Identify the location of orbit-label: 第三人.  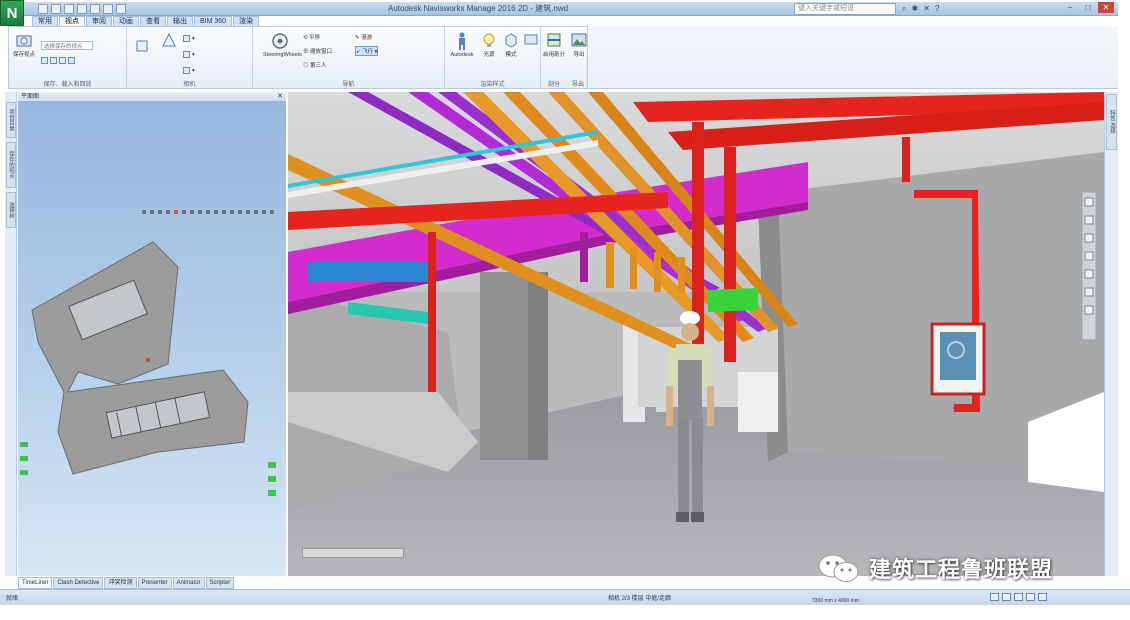
(318, 66).